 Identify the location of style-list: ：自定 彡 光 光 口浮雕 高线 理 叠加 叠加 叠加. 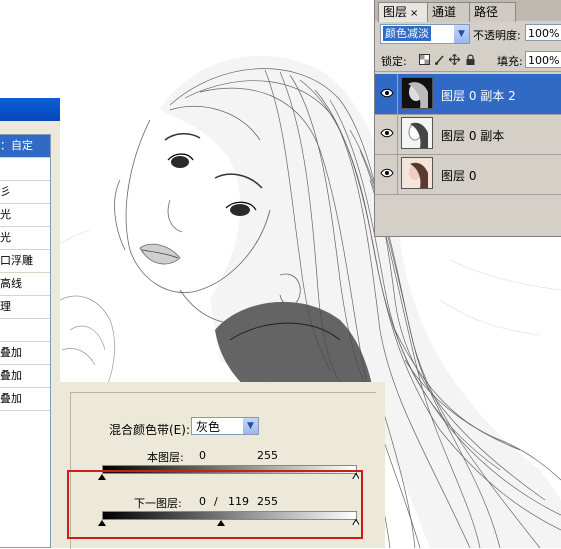
(25, 341).